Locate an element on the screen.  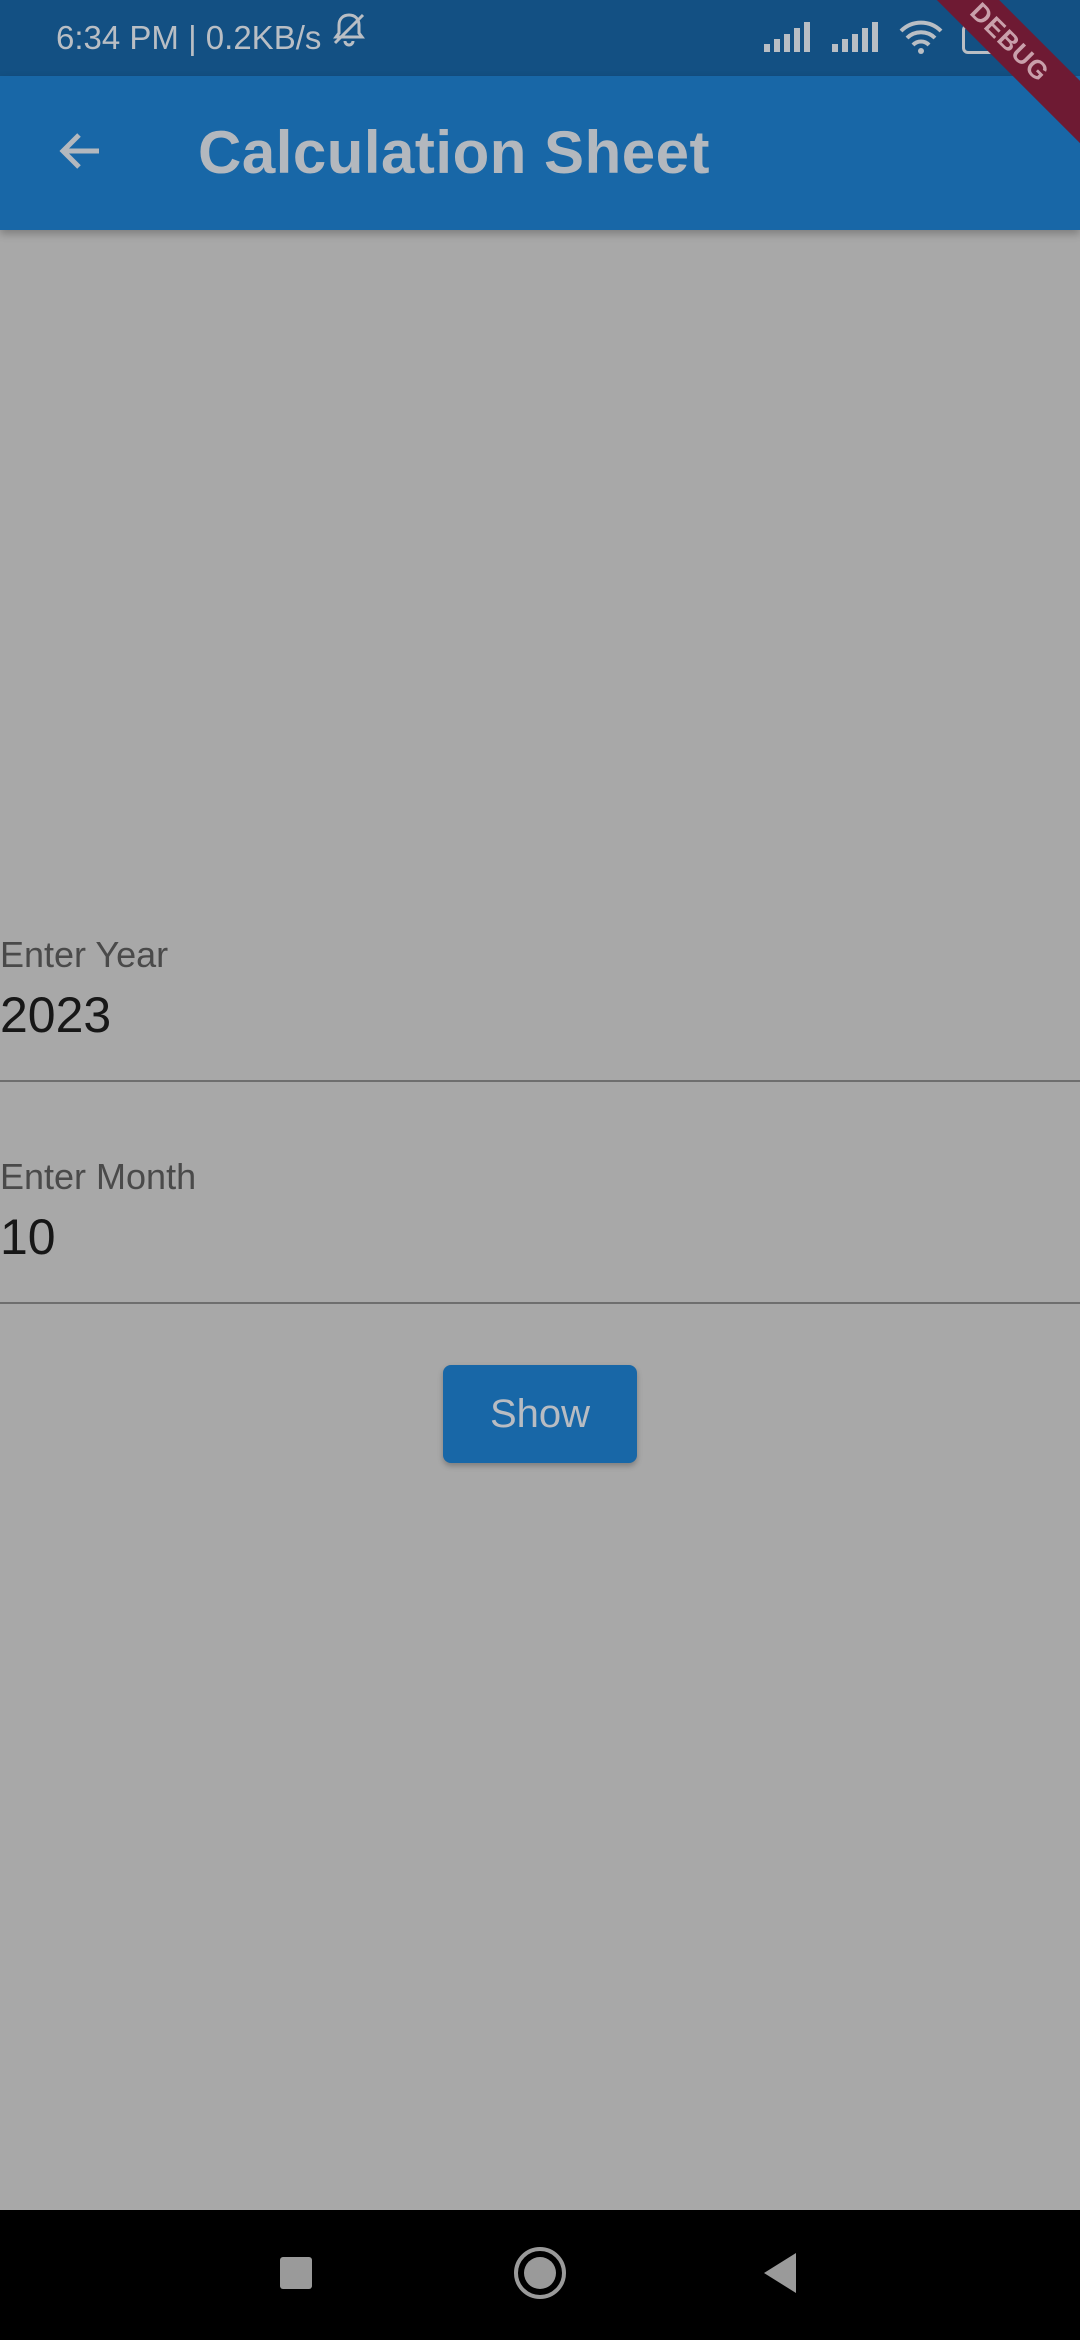
month-input is located at coordinates (500, 1237).